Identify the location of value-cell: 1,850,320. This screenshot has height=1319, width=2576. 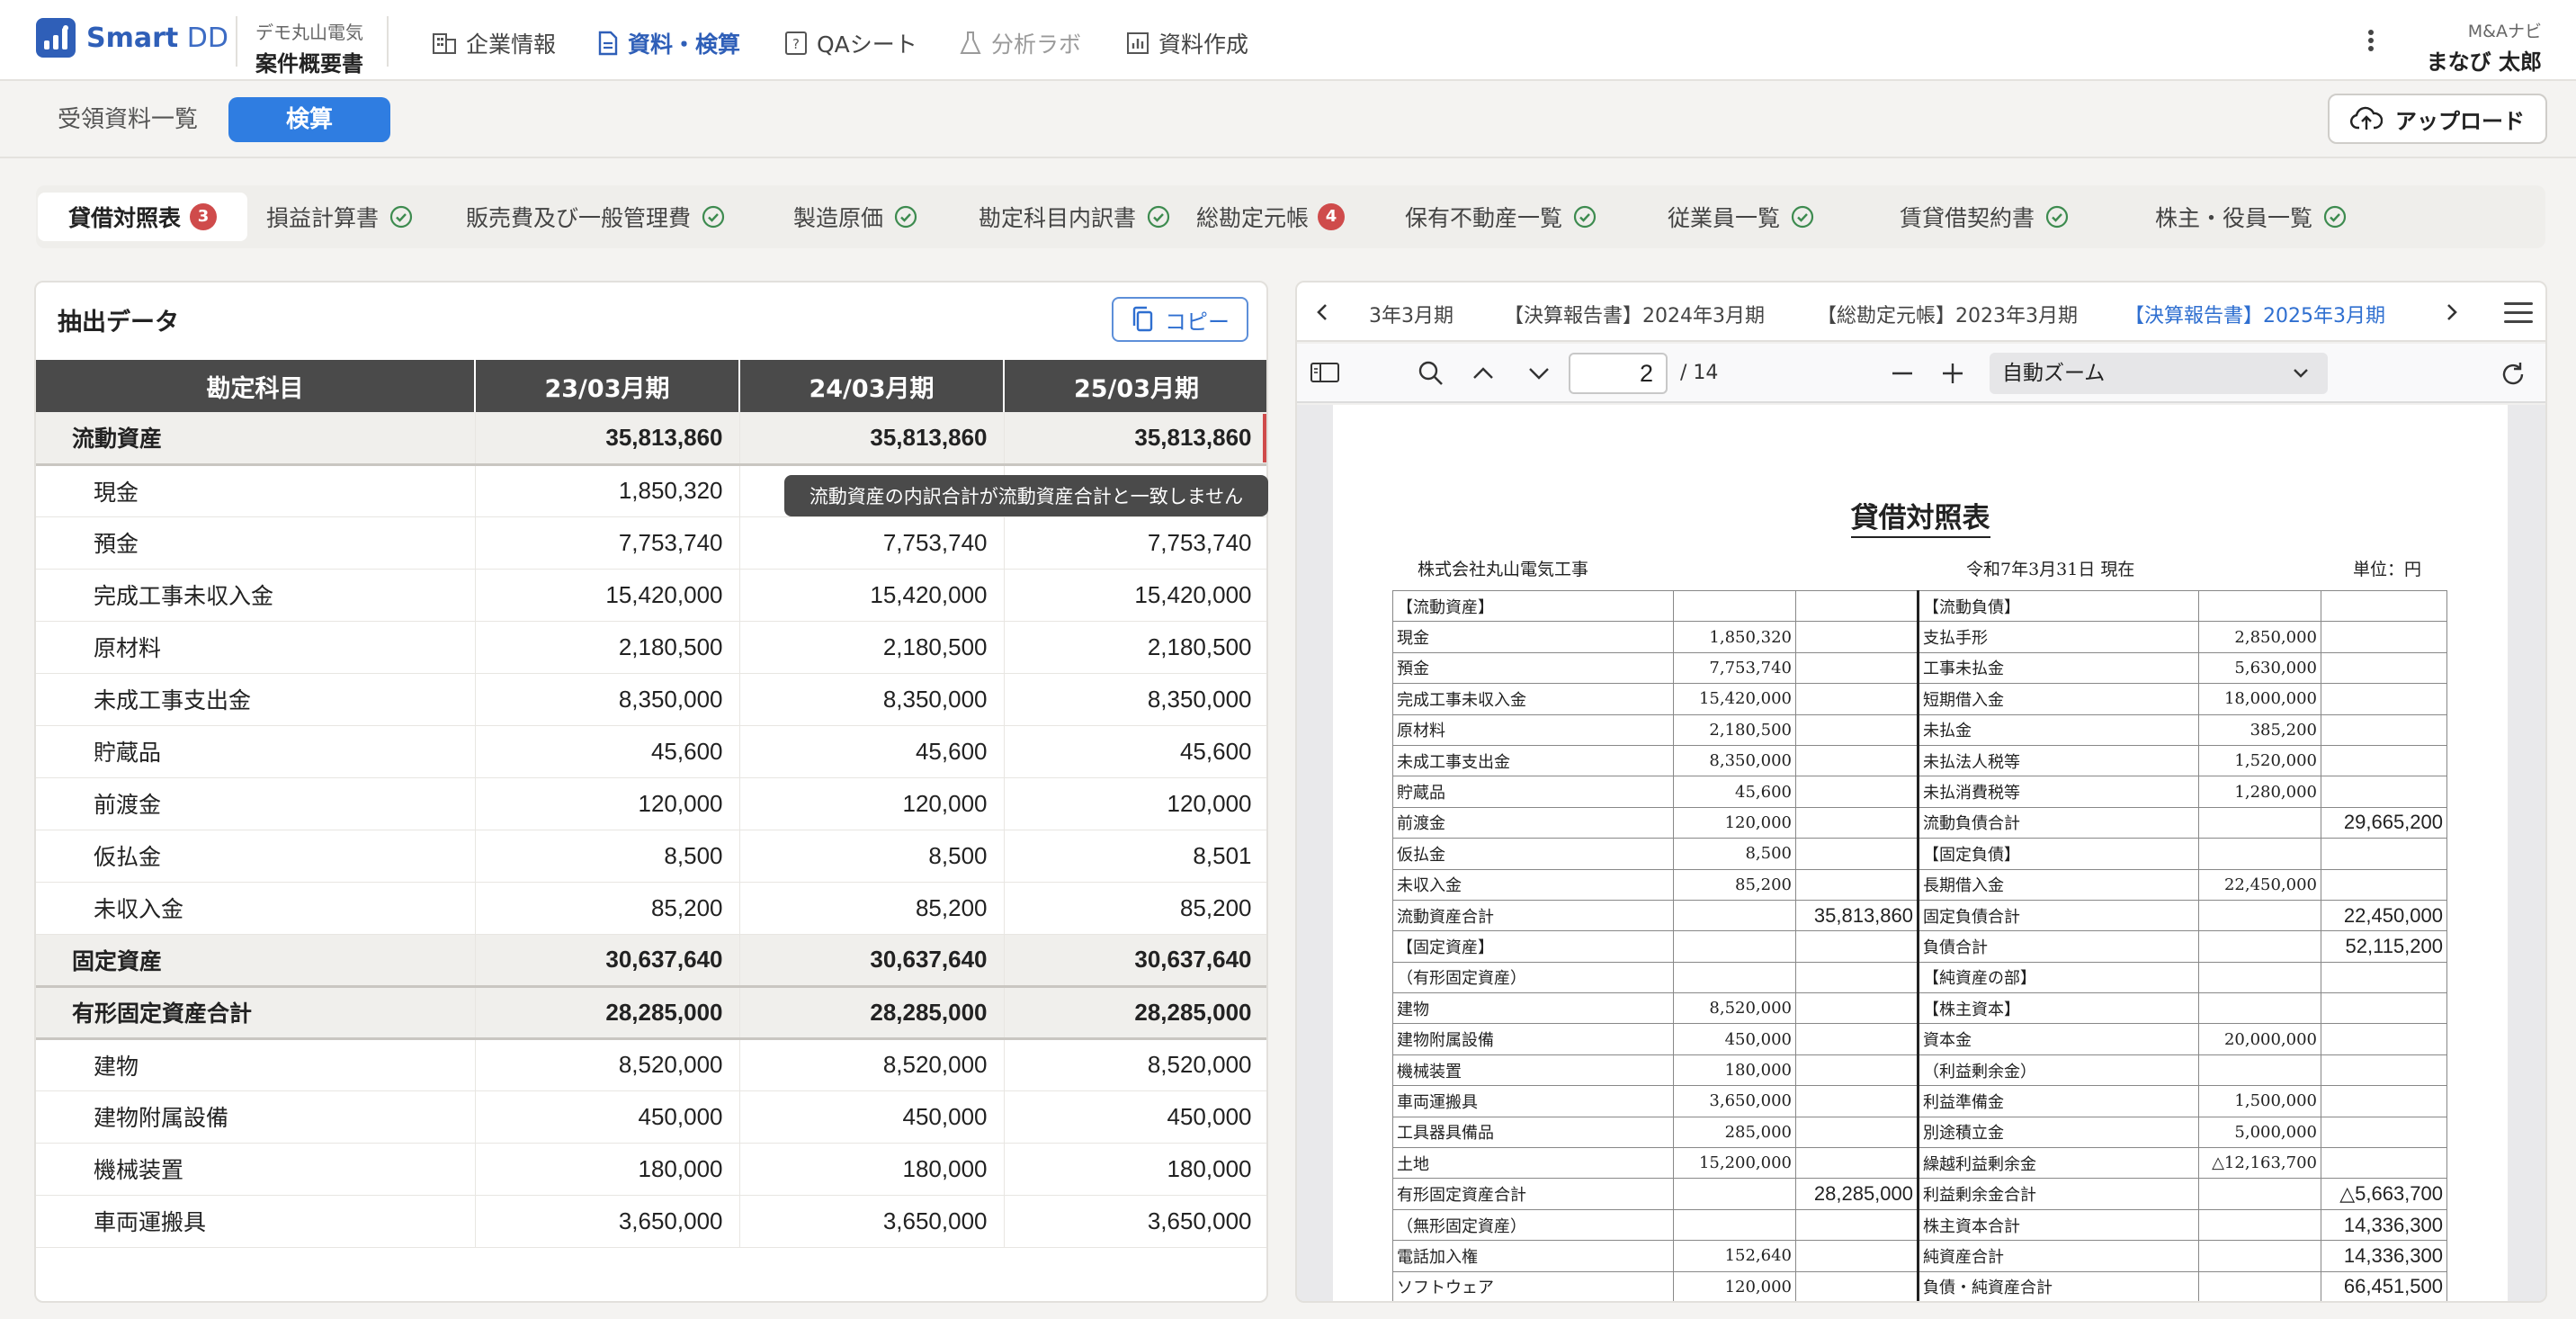
(607, 490).